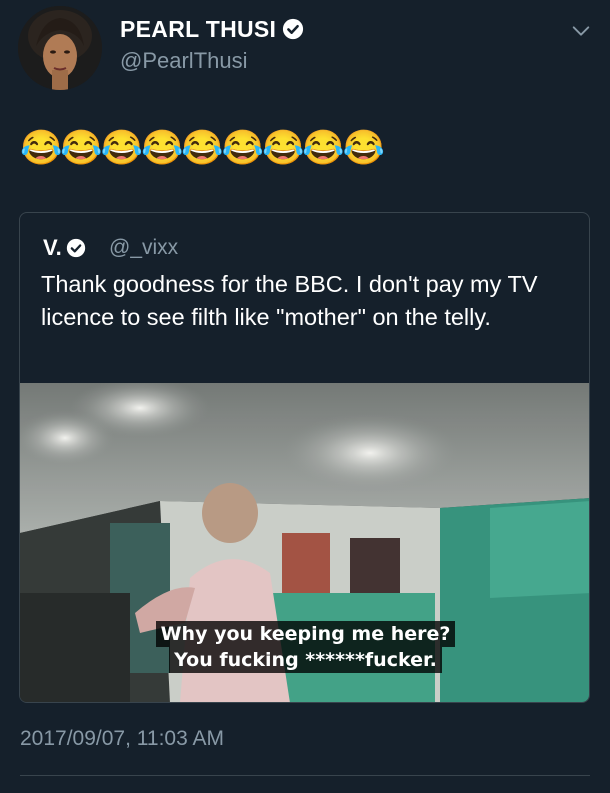 The height and width of the screenshot is (793, 610). I want to click on author-handle: @PearlThusi, so click(184, 61).